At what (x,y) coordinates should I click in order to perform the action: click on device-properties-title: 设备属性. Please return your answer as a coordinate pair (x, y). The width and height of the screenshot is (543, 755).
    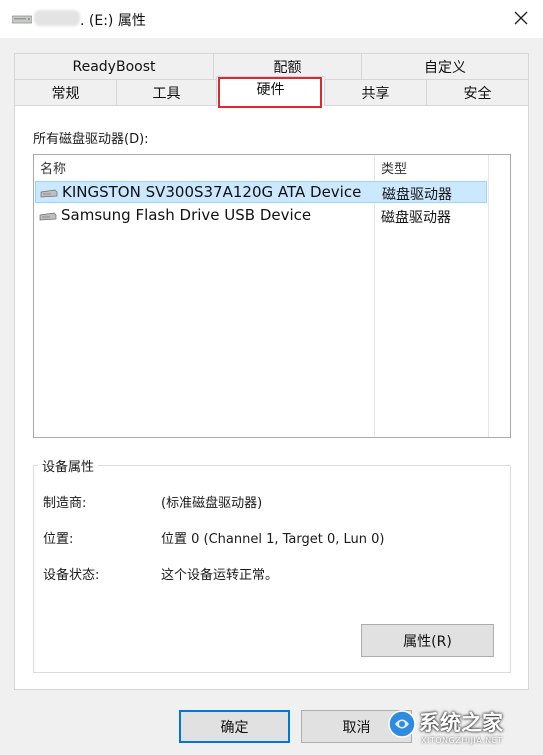
    Looking at the image, I should click on (68, 465).